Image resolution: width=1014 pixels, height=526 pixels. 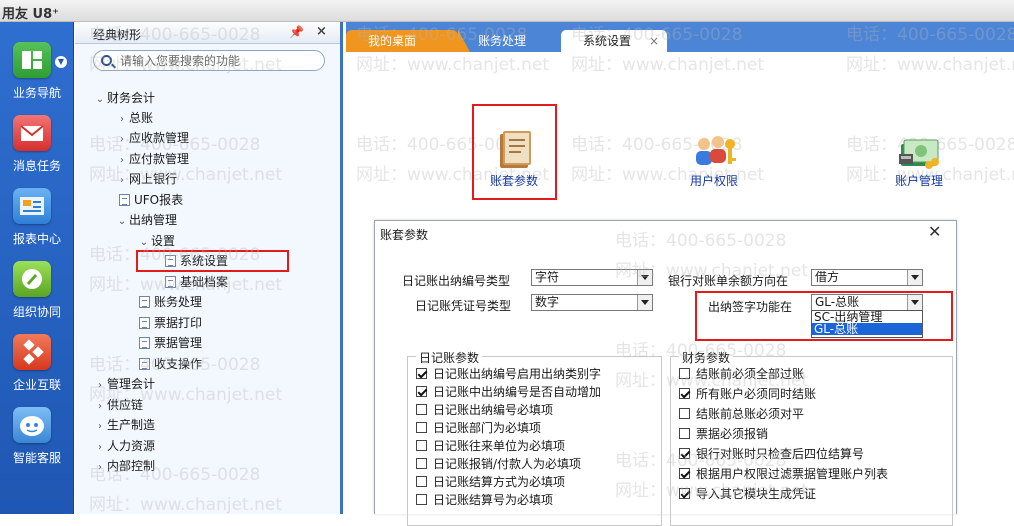 I want to click on journal-number-type-label: 日记账出纳编号类型, so click(x=456, y=281).